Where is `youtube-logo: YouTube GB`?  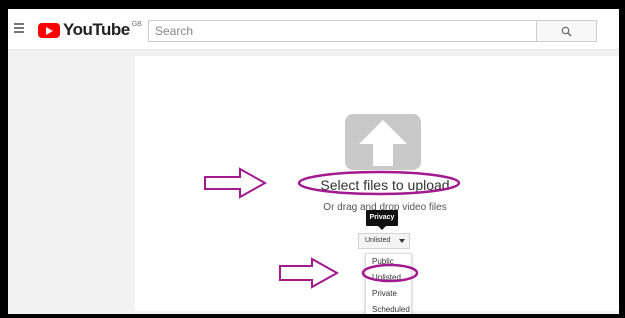
youtube-logo: YouTube GB is located at coordinates (90, 30).